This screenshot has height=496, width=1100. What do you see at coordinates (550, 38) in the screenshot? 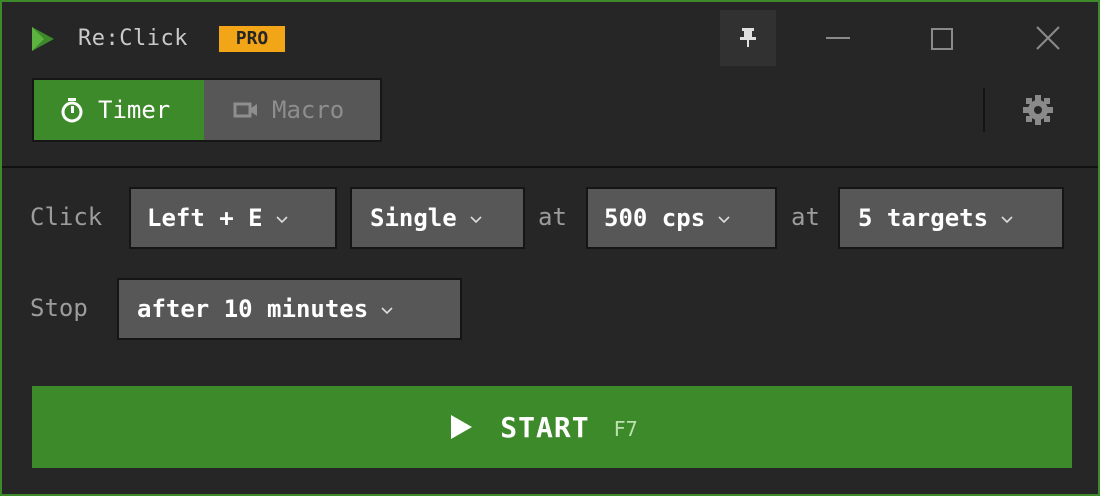
I see `title-bar: Re:Click PRO` at bounding box center [550, 38].